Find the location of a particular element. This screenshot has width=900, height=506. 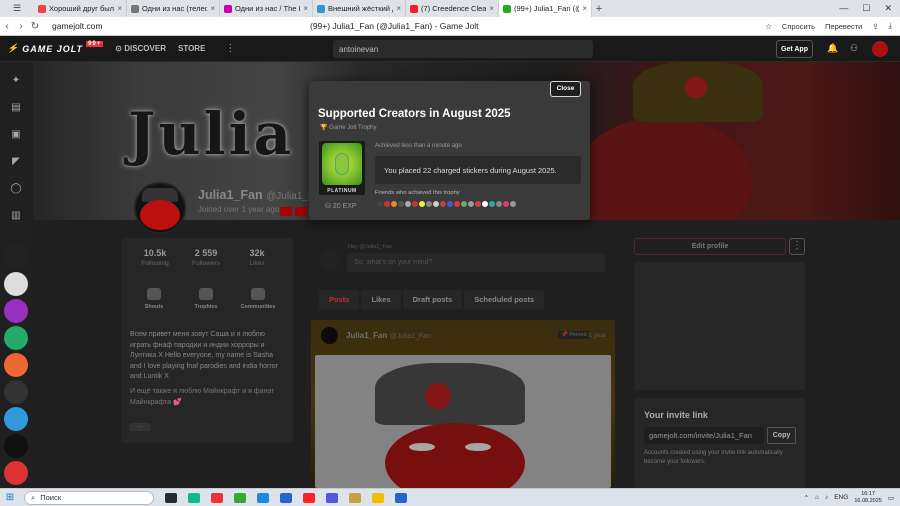

forward-icon: › is located at coordinates (21, 26).